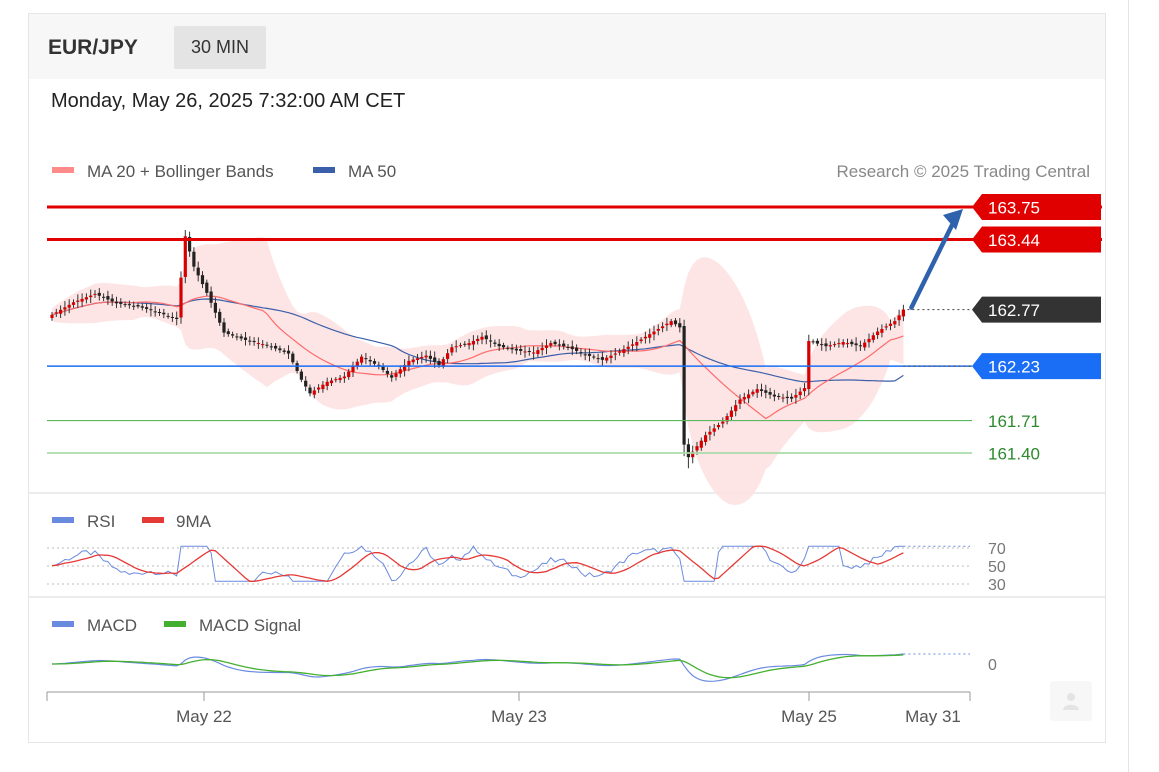  I want to click on x-axis-label: May 22, so click(204, 716).